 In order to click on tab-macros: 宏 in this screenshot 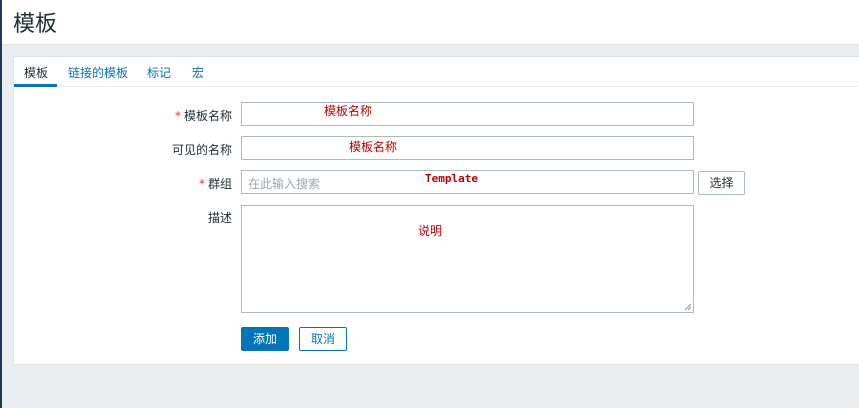, I will do `click(198, 72)`.